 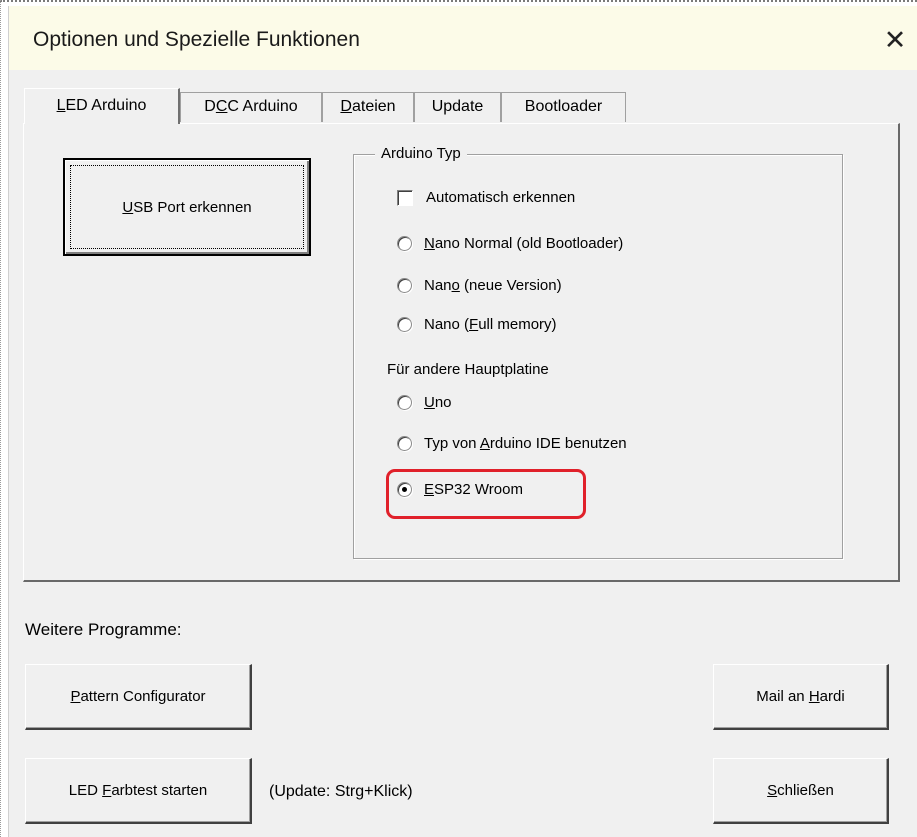 What do you see at coordinates (368, 107) in the screenshot?
I see `tab-dateien: Dateien` at bounding box center [368, 107].